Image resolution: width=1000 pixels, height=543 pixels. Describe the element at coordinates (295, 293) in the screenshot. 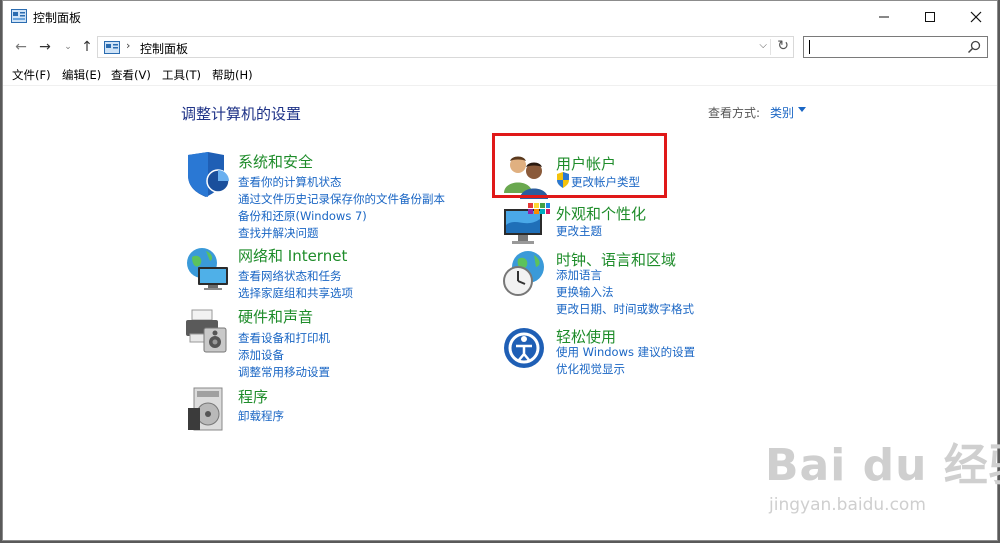

I see `link-homegroup-sharing: 选择家庭组和共享选项` at that location.